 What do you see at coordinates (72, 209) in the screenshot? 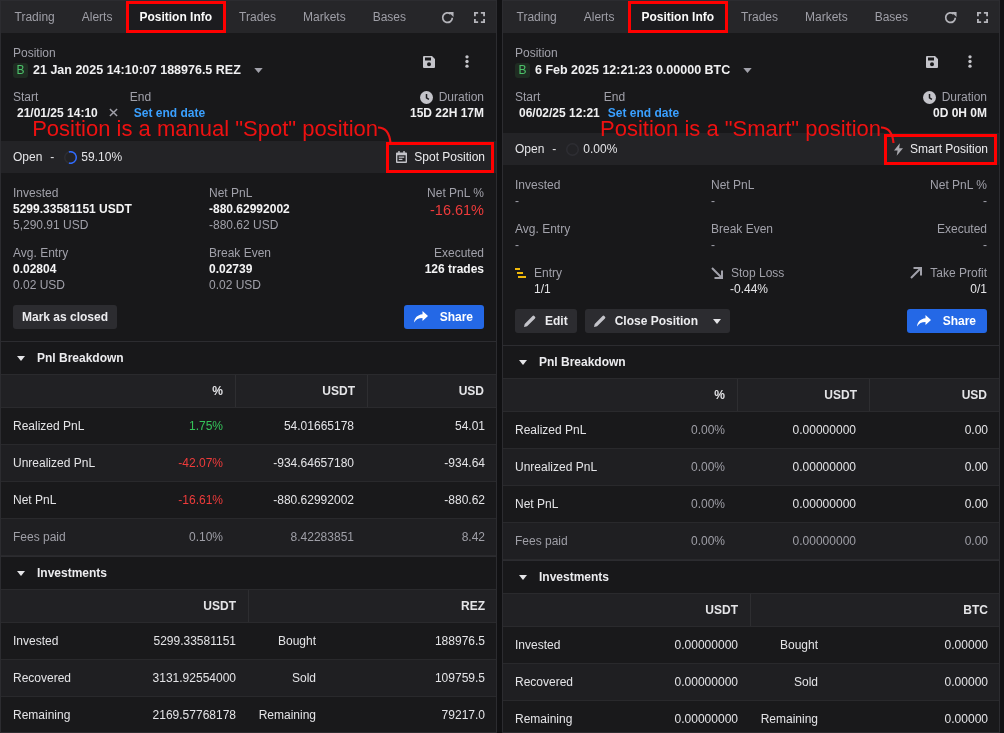
I see `stat-value: 5299.33581151 USDT` at bounding box center [72, 209].